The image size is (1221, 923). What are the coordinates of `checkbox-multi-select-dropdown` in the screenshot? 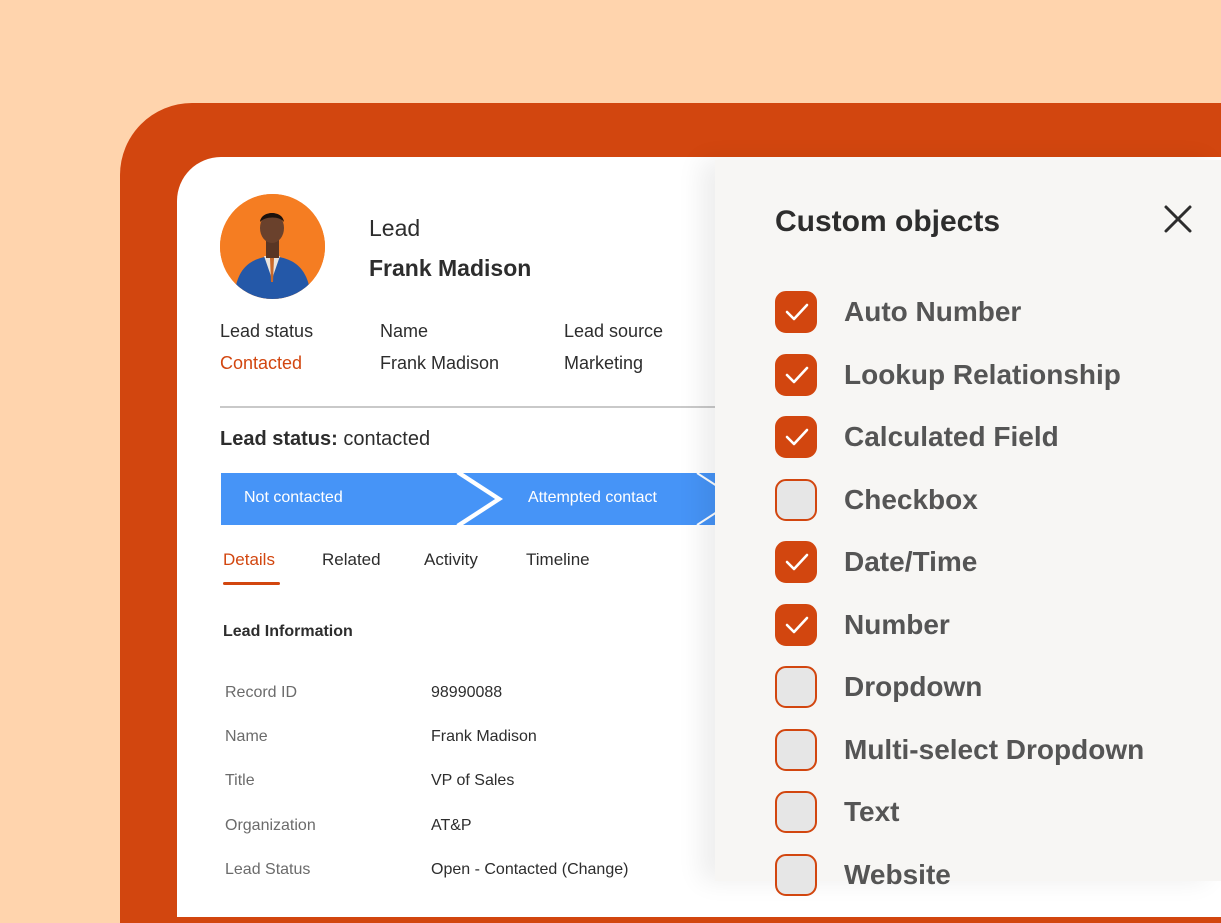 It's located at (796, 749).